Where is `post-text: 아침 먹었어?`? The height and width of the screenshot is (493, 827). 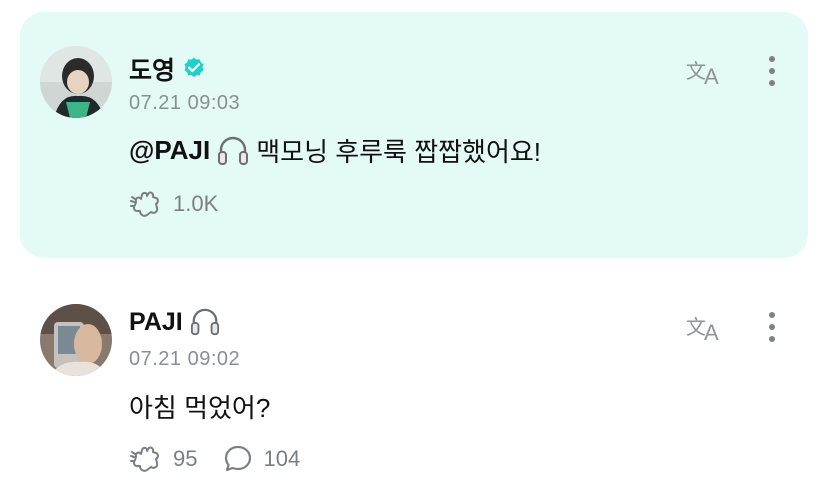
post-text: 아침 먹었어? is located at coordinates (200, 408).